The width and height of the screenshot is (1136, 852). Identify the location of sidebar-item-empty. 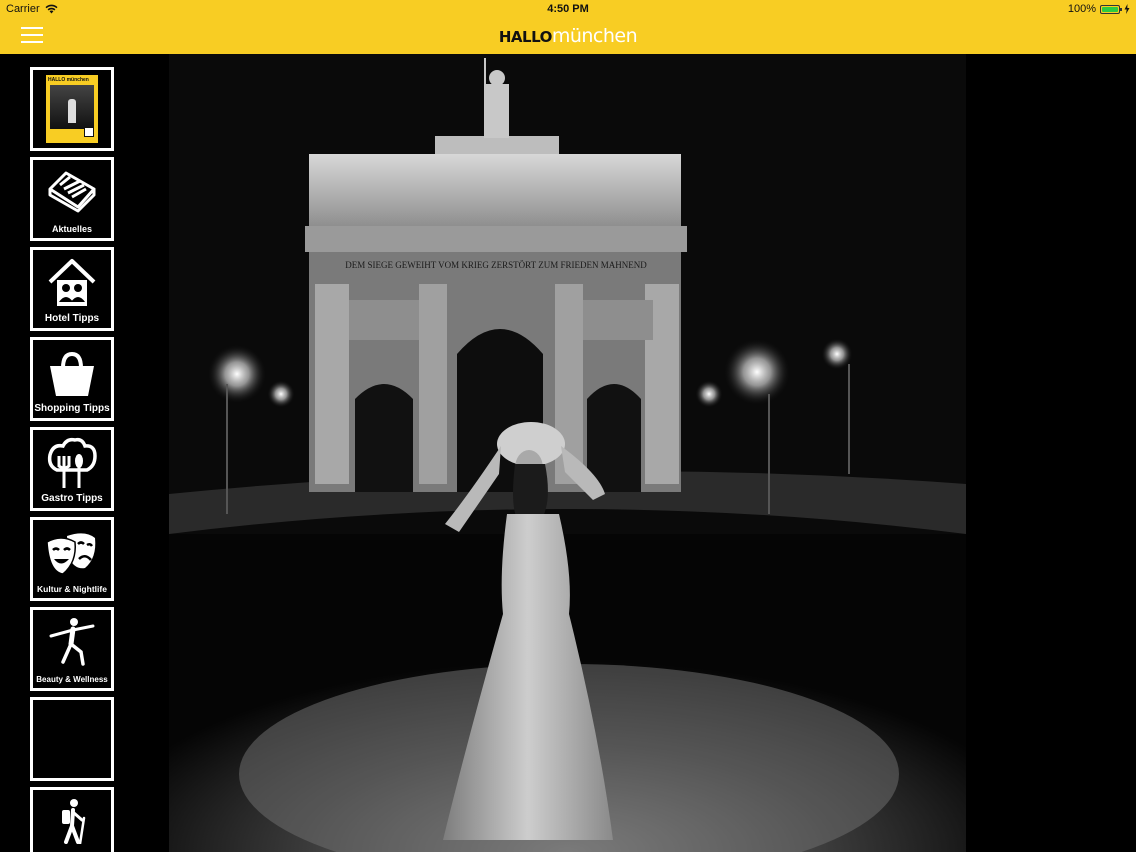
(72, 739).